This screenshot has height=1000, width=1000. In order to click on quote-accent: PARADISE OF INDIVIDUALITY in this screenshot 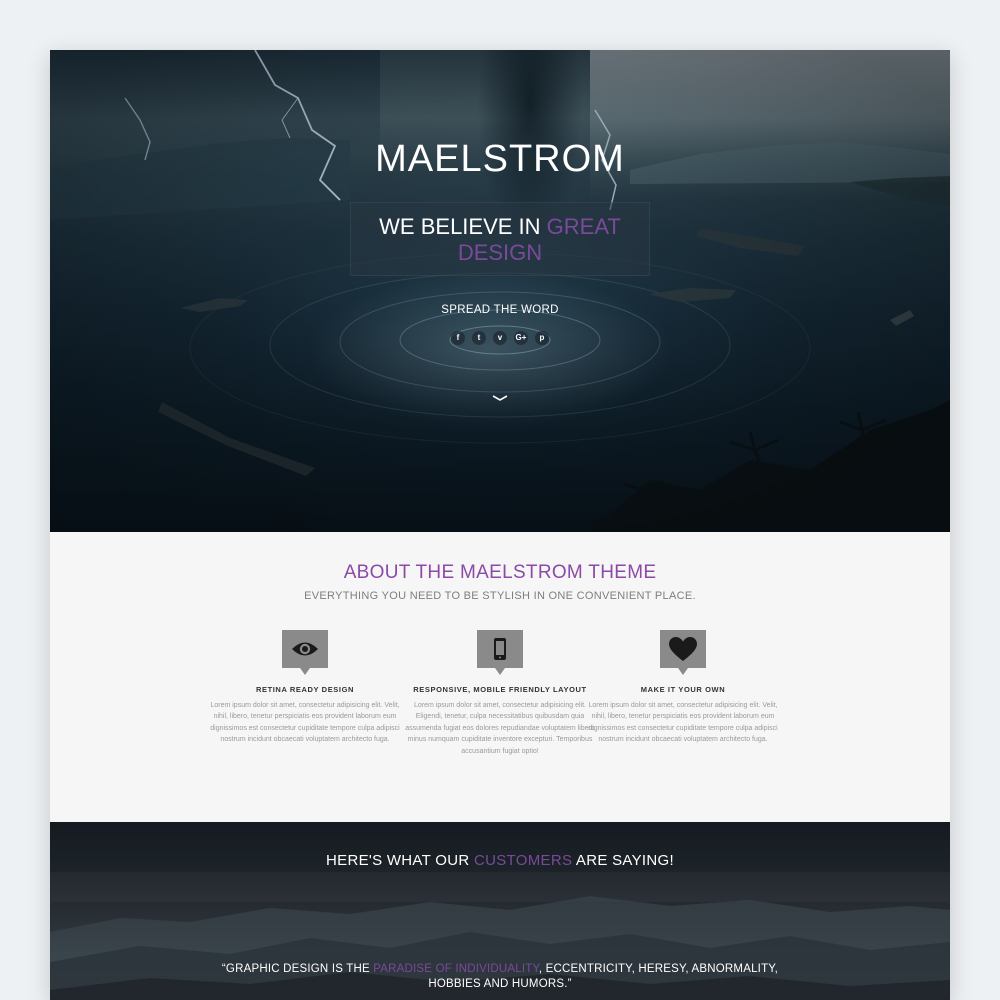, I will do `click(456, 969)`.